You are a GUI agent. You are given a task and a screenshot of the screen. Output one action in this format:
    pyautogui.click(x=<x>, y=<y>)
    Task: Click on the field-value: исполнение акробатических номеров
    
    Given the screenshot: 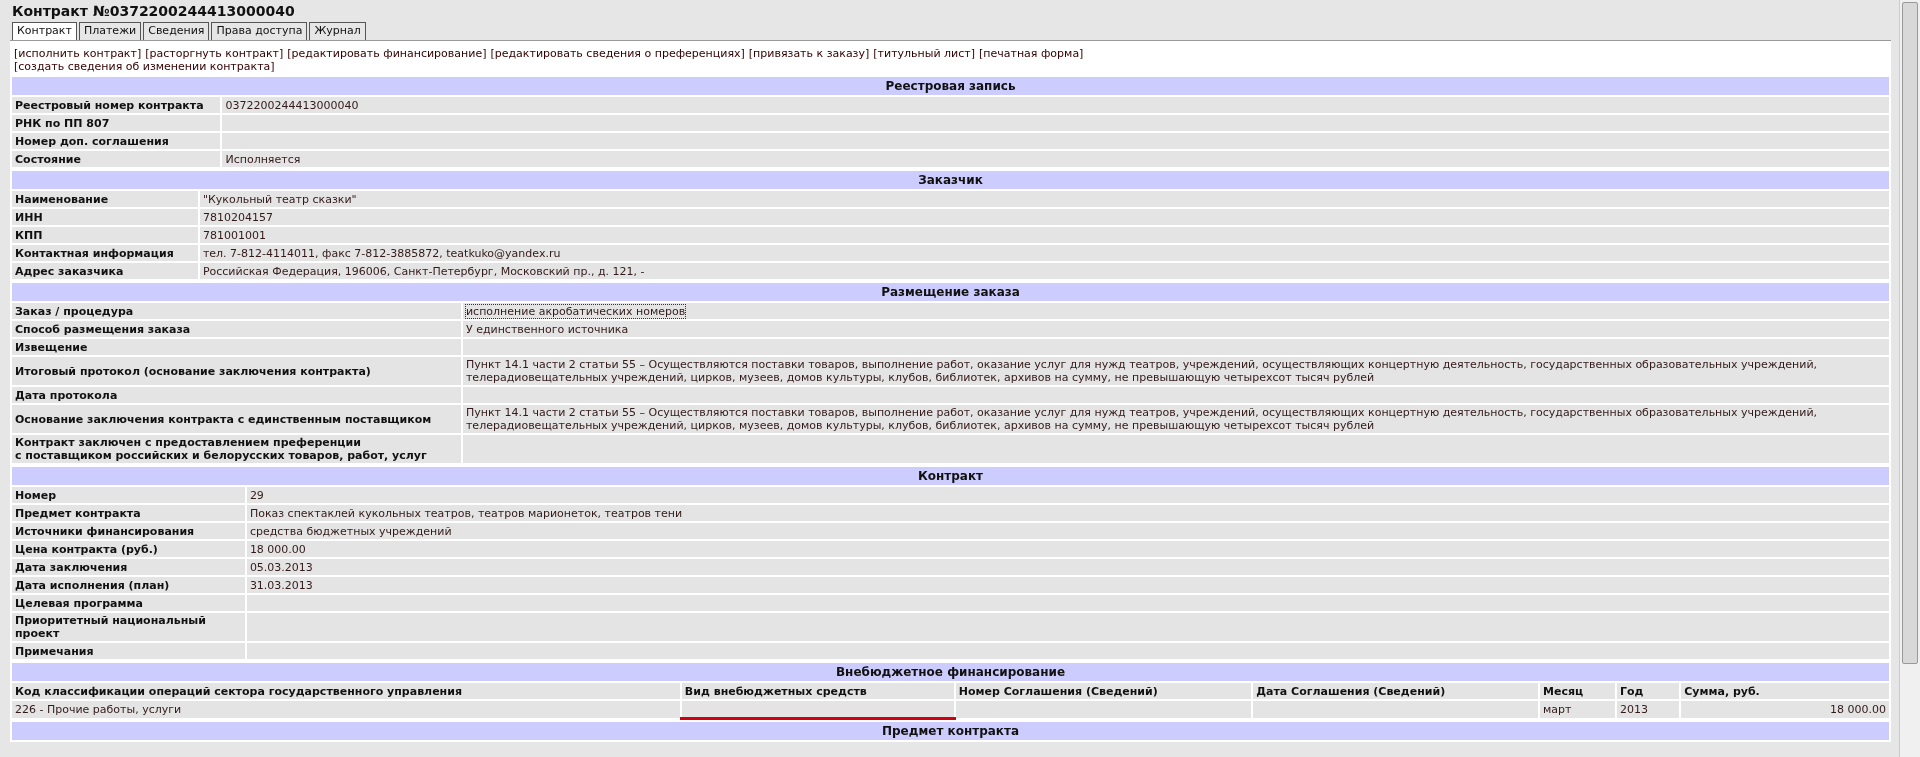 What is the action you would take?
    pyautogui.click(x=575, y=311)
    